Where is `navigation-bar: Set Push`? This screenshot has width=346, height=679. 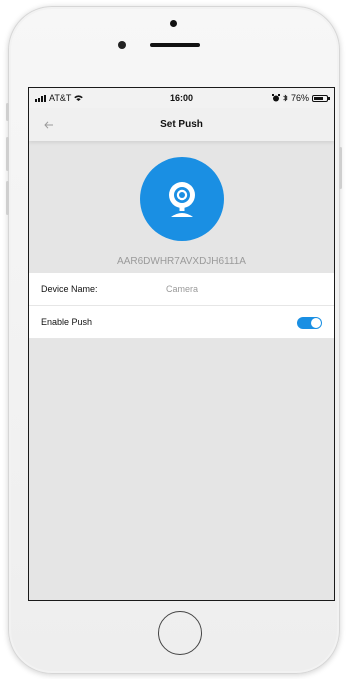
navigation-bar: Set Push is located at coordinates (181, 124).